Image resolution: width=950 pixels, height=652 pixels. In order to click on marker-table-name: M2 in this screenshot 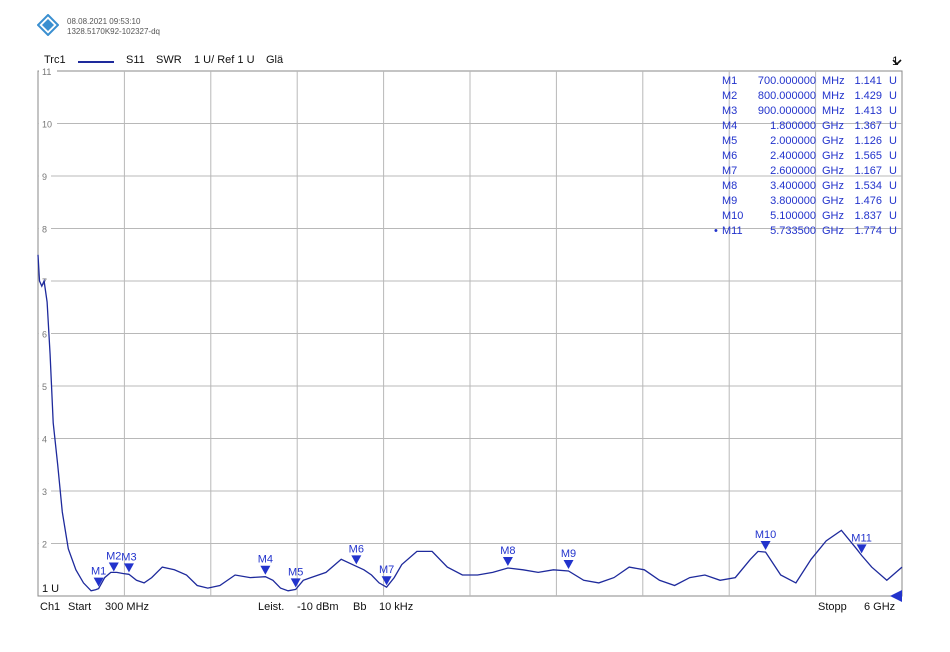, I will do `click(729, 96)`.